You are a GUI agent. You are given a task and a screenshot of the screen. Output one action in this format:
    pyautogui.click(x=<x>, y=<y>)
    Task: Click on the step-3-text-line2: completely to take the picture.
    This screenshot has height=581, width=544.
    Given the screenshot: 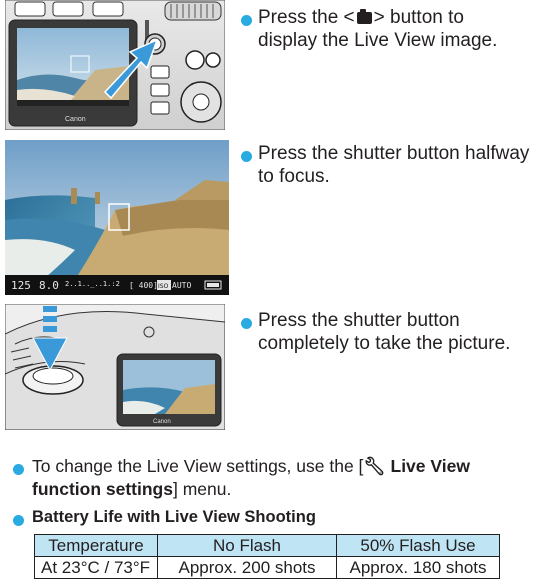 What is the action you would take?
    pyautogui.click(x=384, y=343)
    